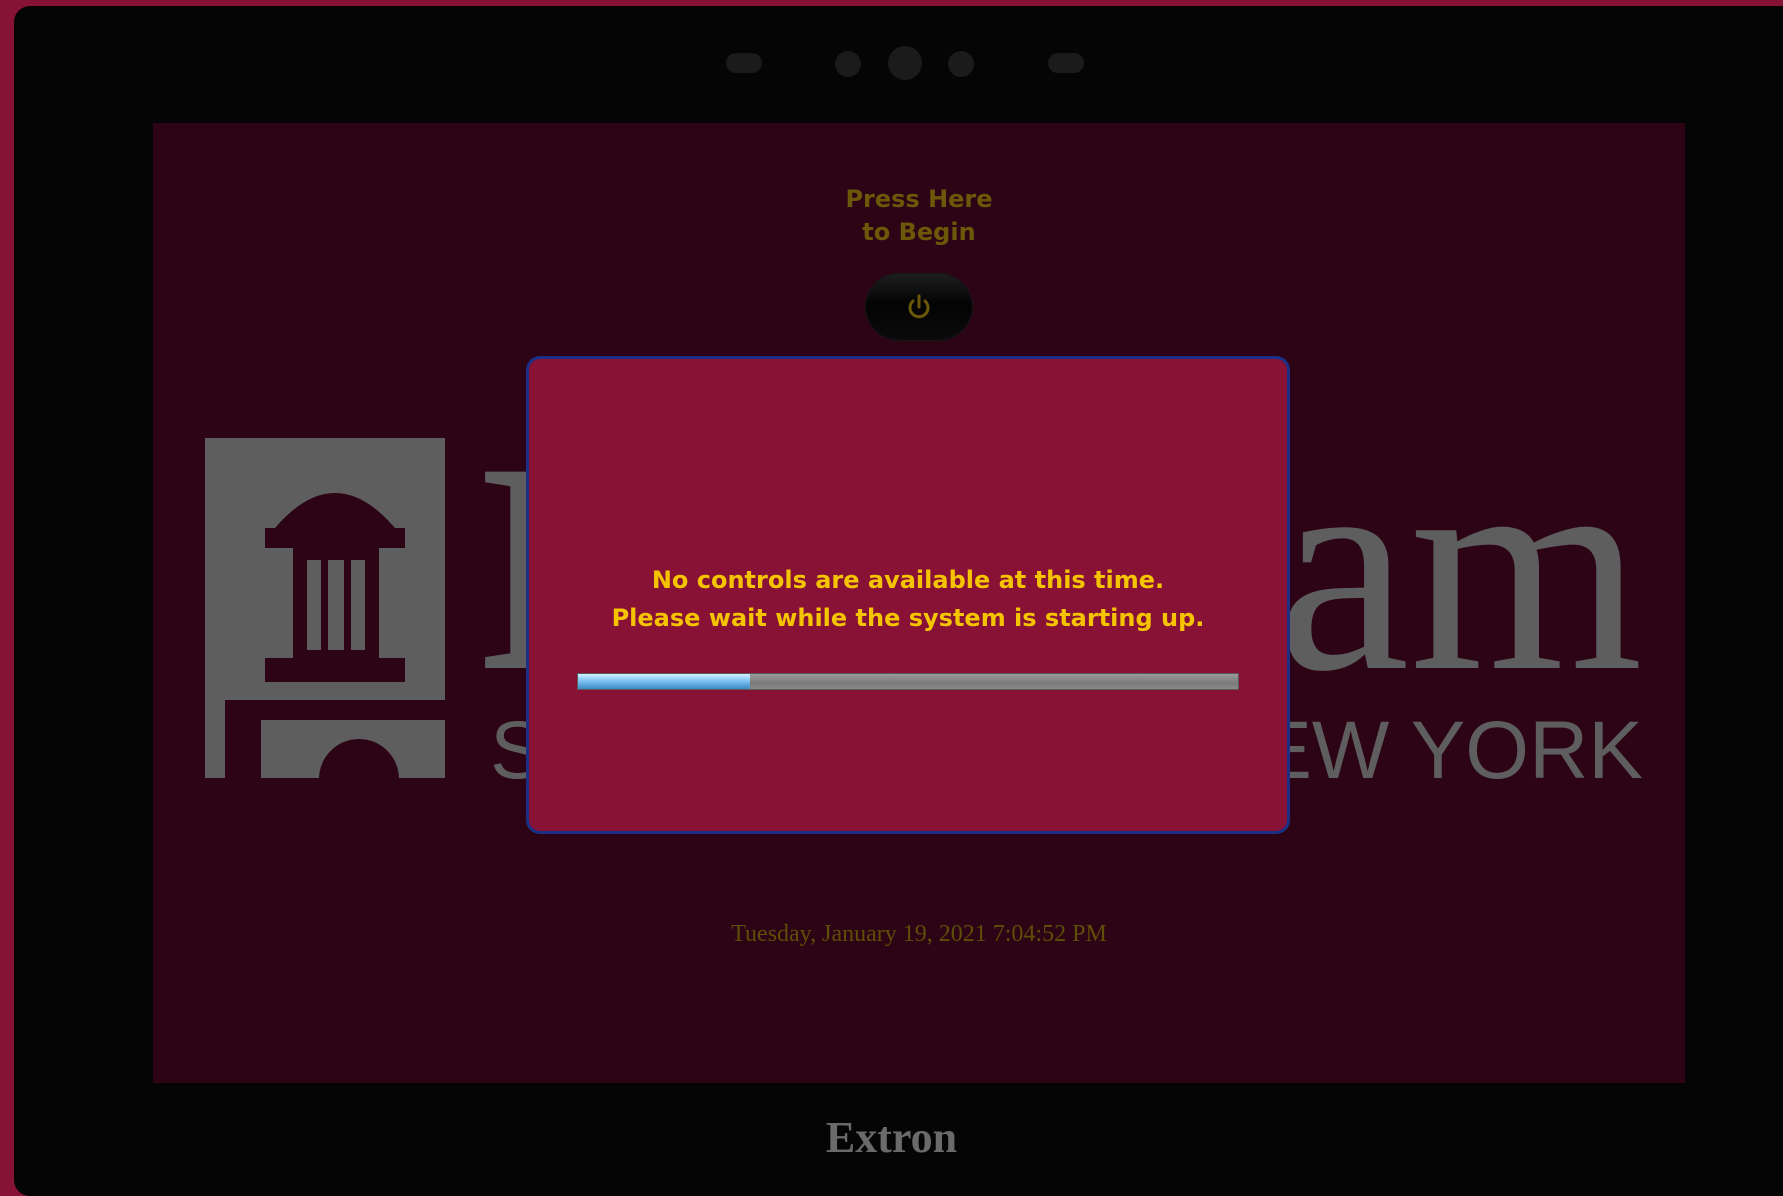 The height and width of the screenshot is (1196, 1783). I want to click on datetime-display: Tuesday, January 19, 2021 7:04:52 PM, so click(919, 934).